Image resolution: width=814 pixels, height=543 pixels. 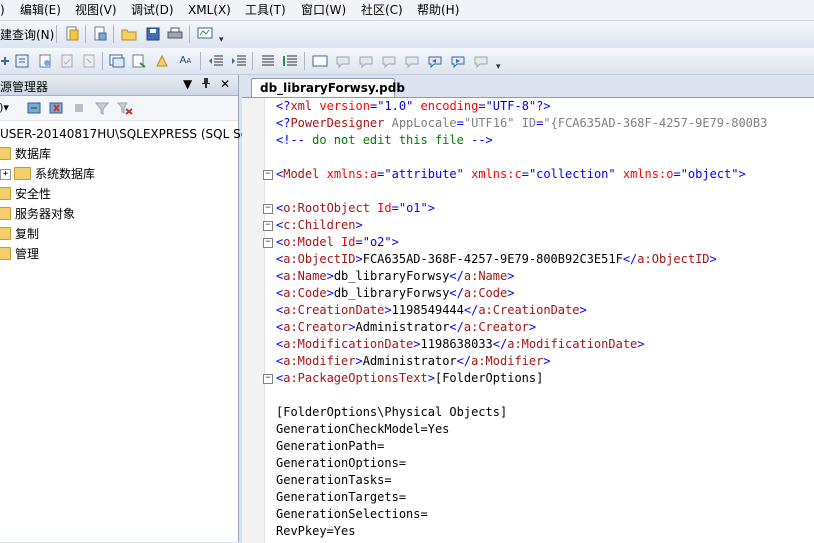 I want to click on code-line: <a:Name>db_libraryForwsy</a:Name>, so click(x=395, y=276).